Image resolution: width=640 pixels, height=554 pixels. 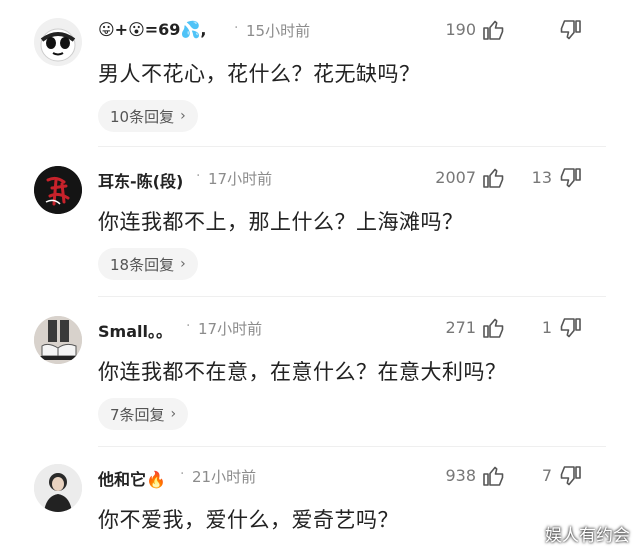 I want to click on dislike-count: 7, so click(x=546, y=475).